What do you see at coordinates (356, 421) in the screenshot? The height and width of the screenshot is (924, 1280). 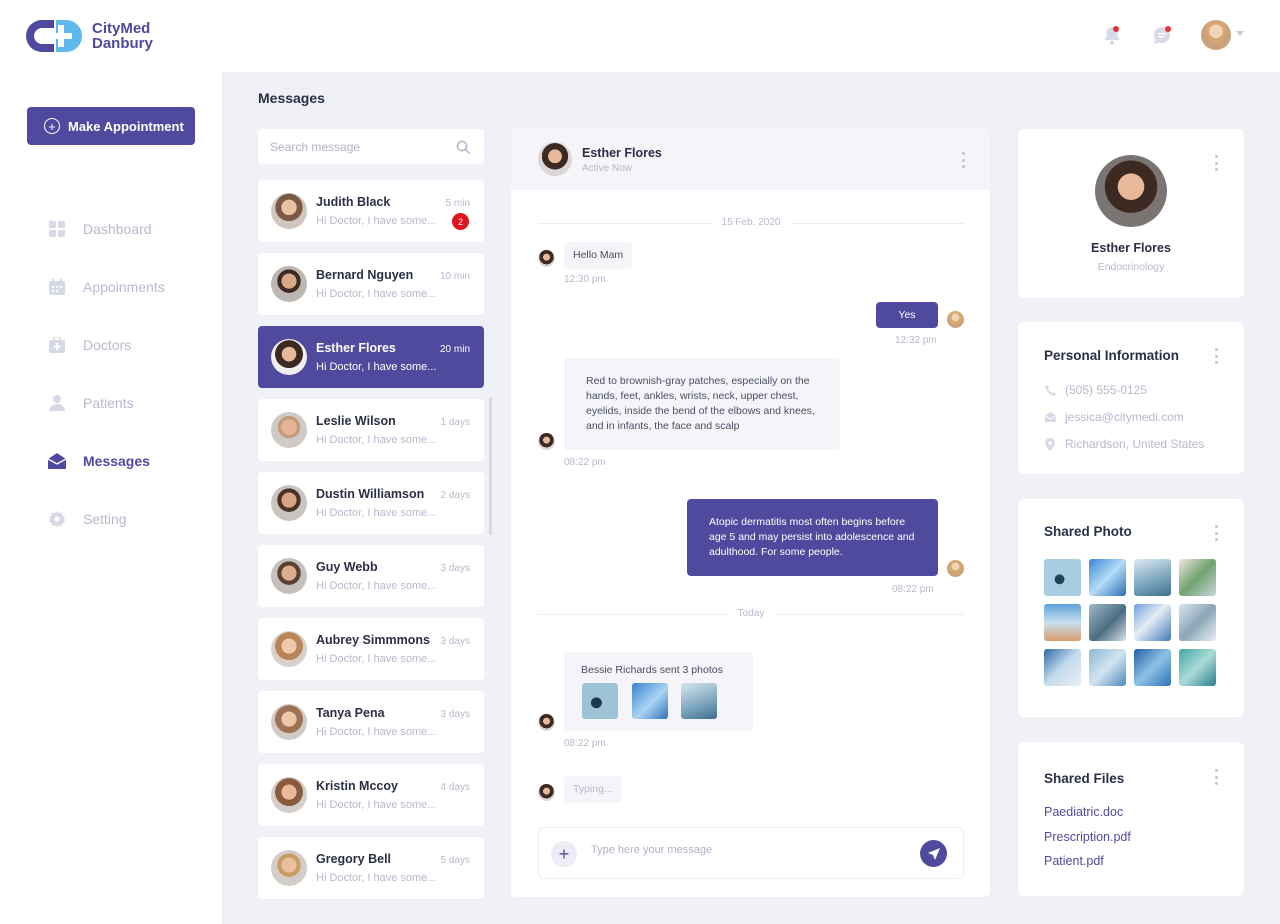 I see `conversation-name: Leslie Wilson` at bounding box center [356, 421].